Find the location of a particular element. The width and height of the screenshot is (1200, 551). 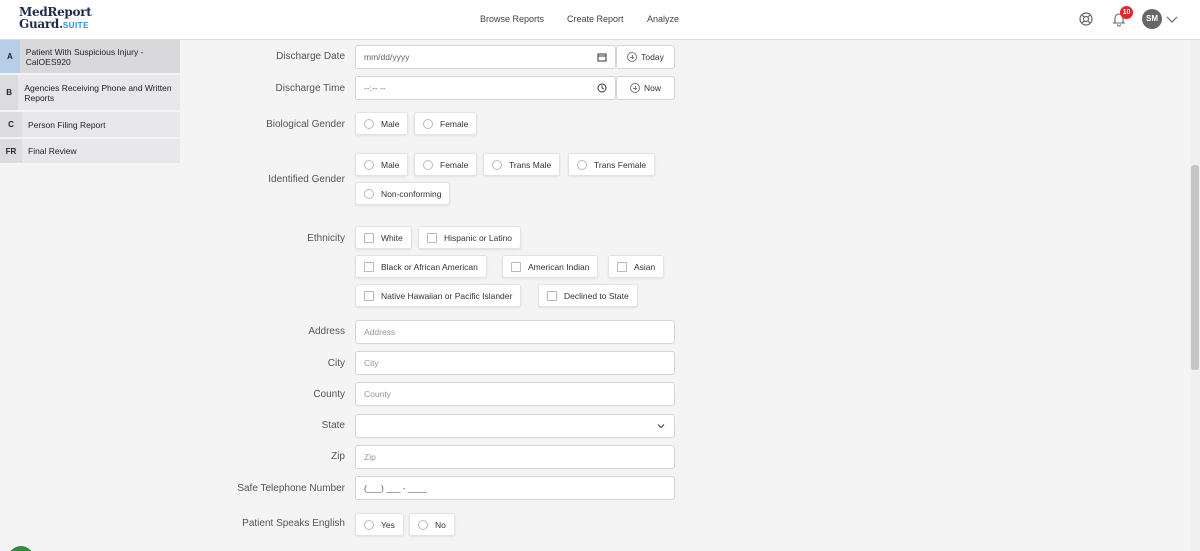

english-option-yes: Yes is located at coordinates (379, 524).